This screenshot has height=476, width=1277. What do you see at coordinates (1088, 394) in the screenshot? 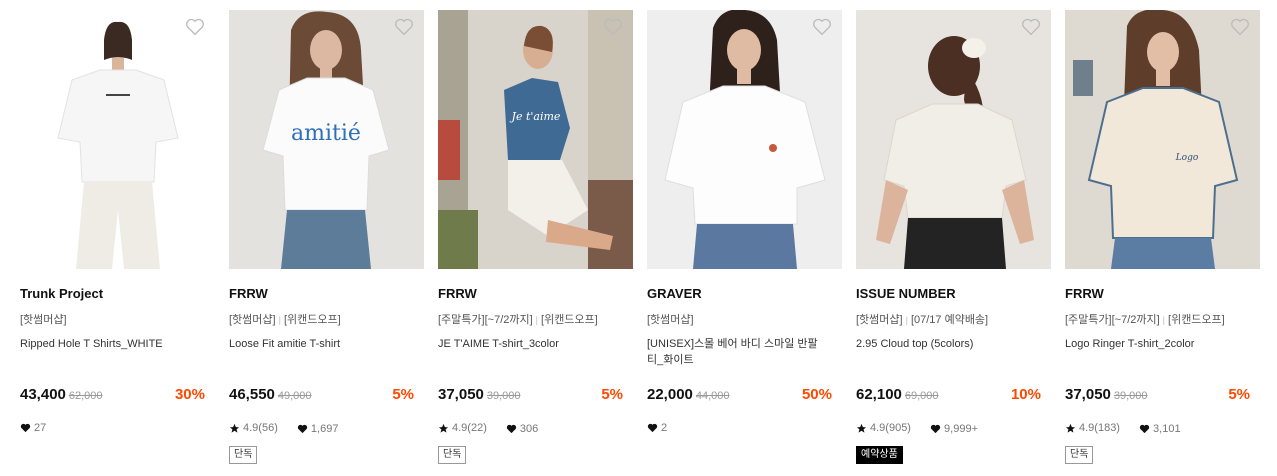
I see `sale-price: 37,050` at bounding box center [1088, 394].